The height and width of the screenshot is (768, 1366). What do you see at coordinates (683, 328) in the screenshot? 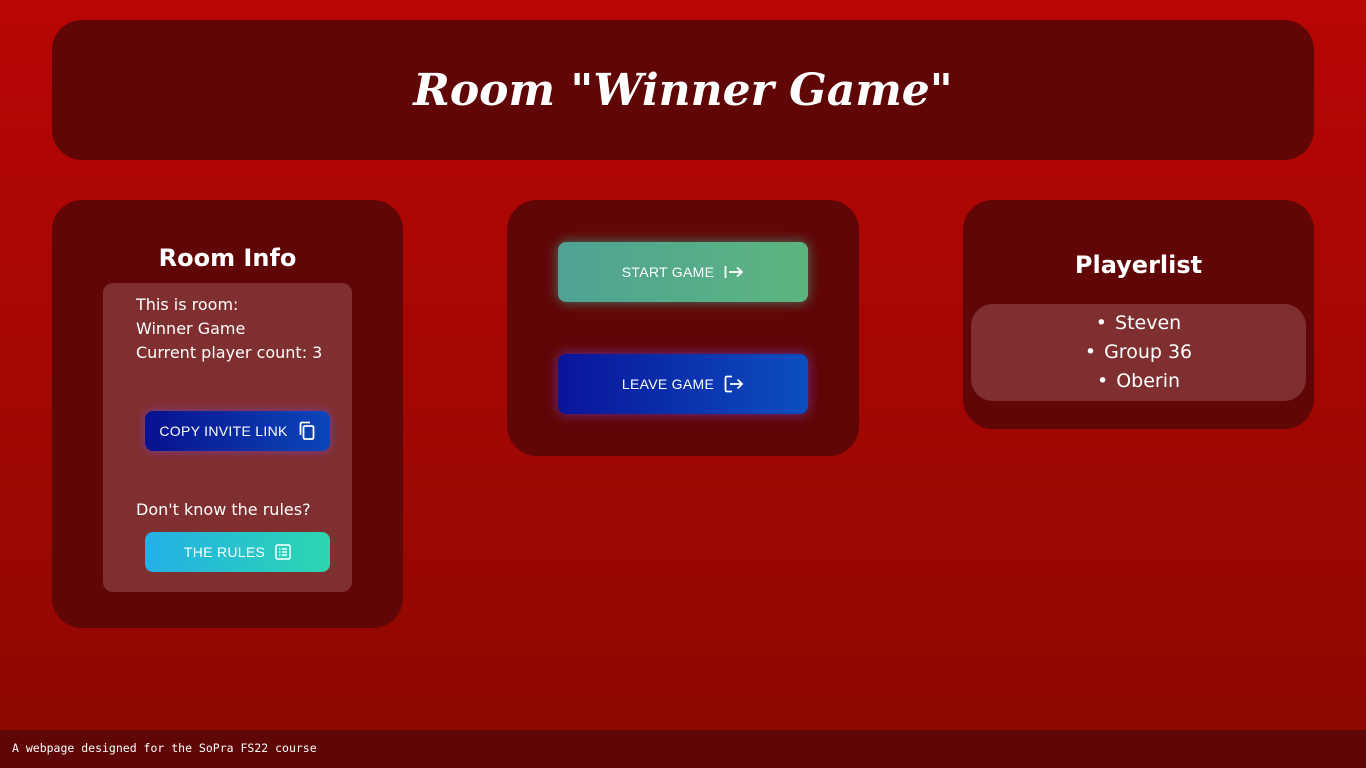
I see `game-actions-panel: START GAME LEAVE GAME` at bounding box center [683, 328].